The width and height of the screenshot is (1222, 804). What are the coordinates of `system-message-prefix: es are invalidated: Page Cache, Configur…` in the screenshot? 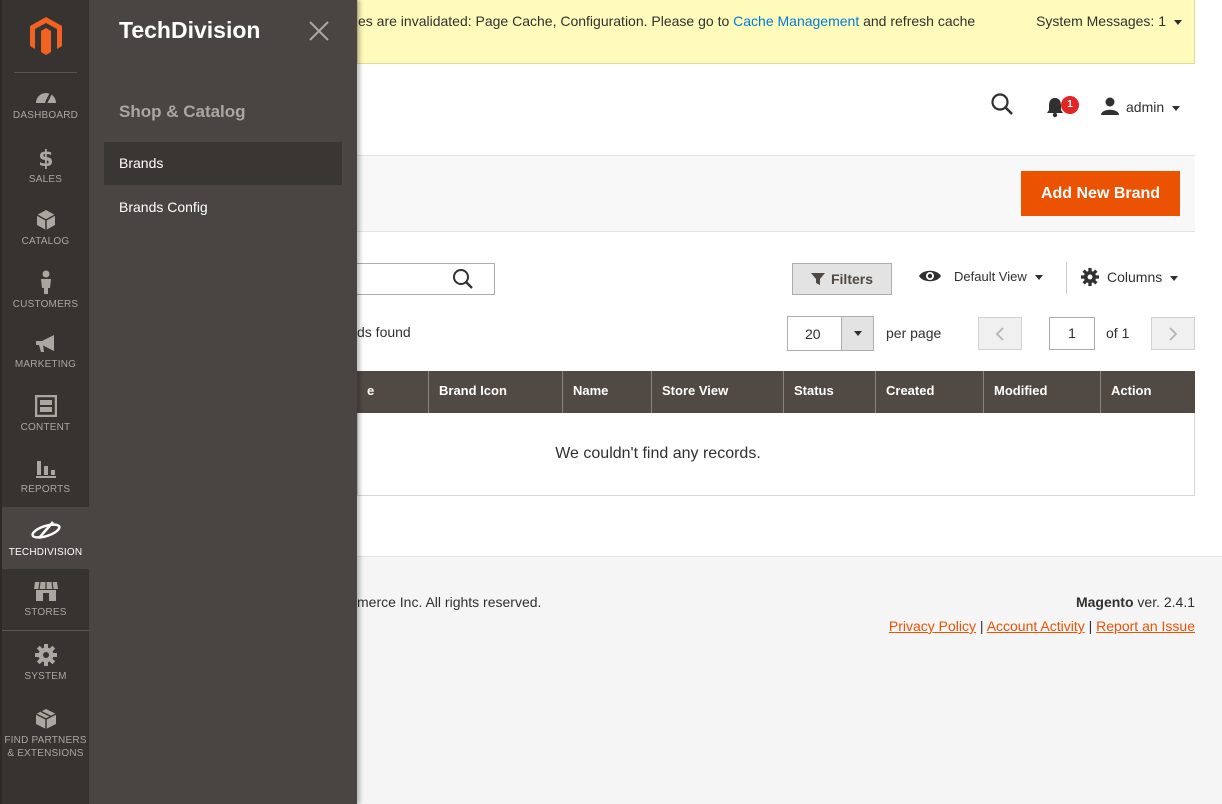 It's located at (546, 21).